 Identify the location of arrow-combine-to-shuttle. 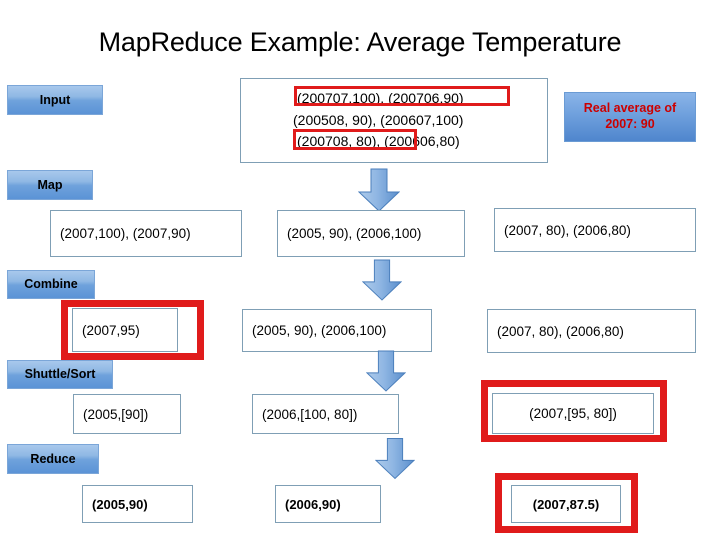
(386, 371).